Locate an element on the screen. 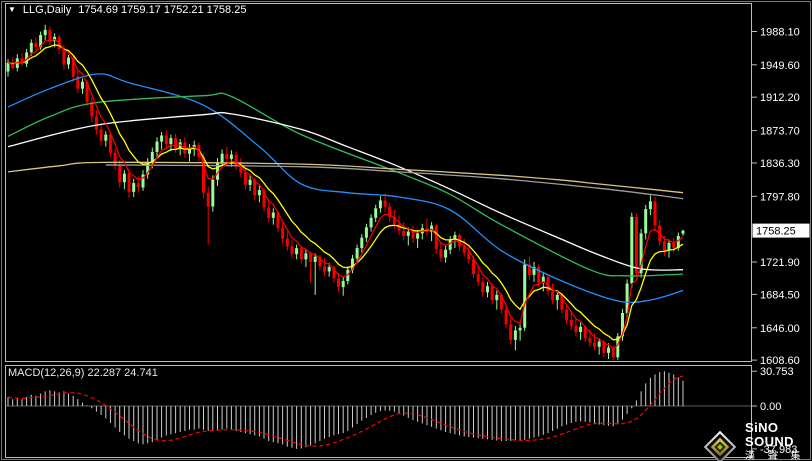 Image resolution: width=812 pixels, height=461 pixels. svg-text: 1758.25 is located at coordinates (776, 232).